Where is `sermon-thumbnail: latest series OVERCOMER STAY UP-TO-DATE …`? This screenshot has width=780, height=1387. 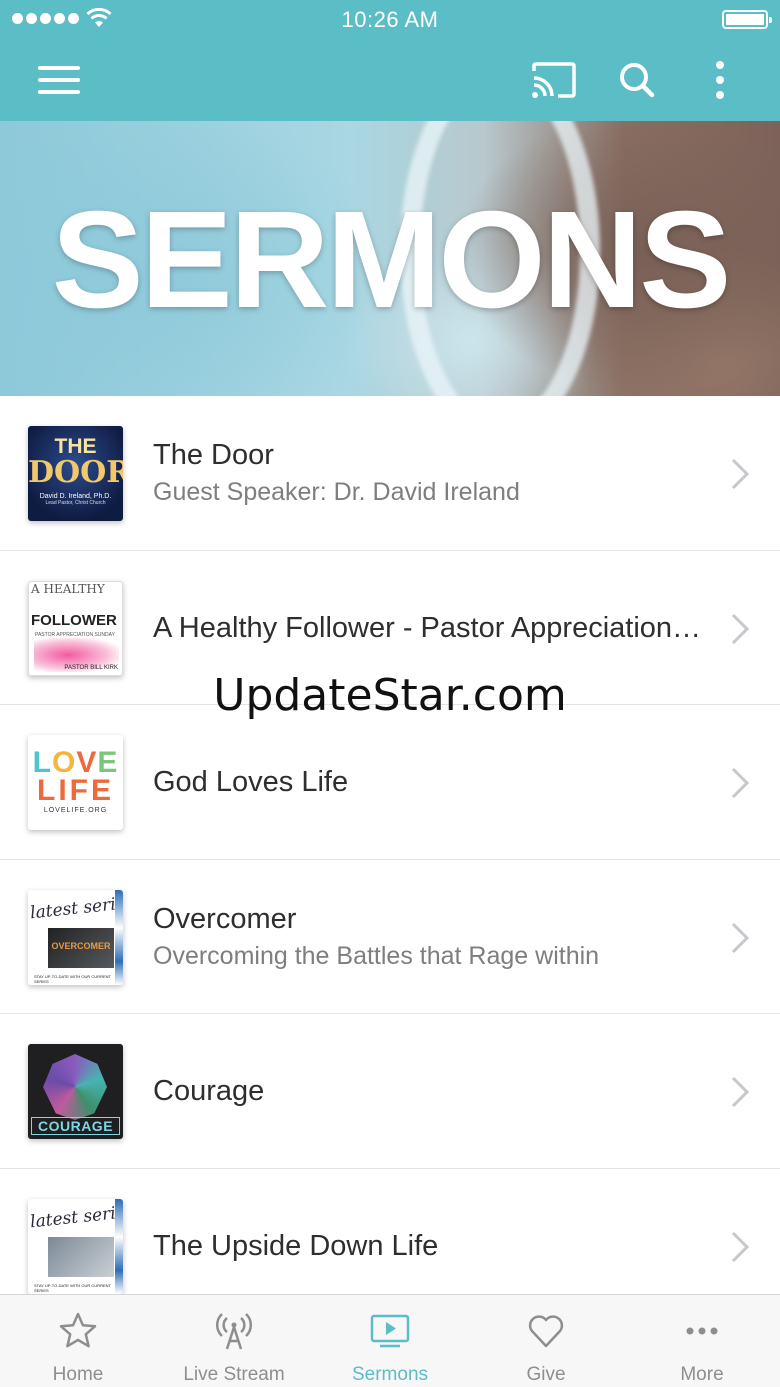 sermon-thumbnail: latest series OVERCOMER STAY UP-TO-DATE … is located at coordinates (75, 937).